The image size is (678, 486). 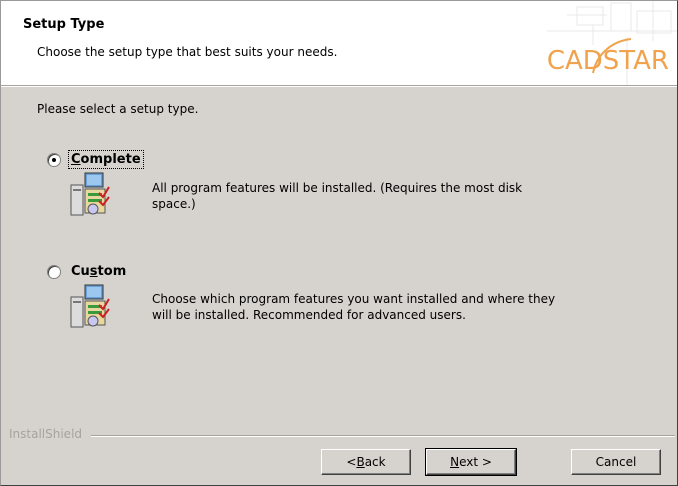 I want to click on option-custom-label: Custom, so click(x=98, y=271).